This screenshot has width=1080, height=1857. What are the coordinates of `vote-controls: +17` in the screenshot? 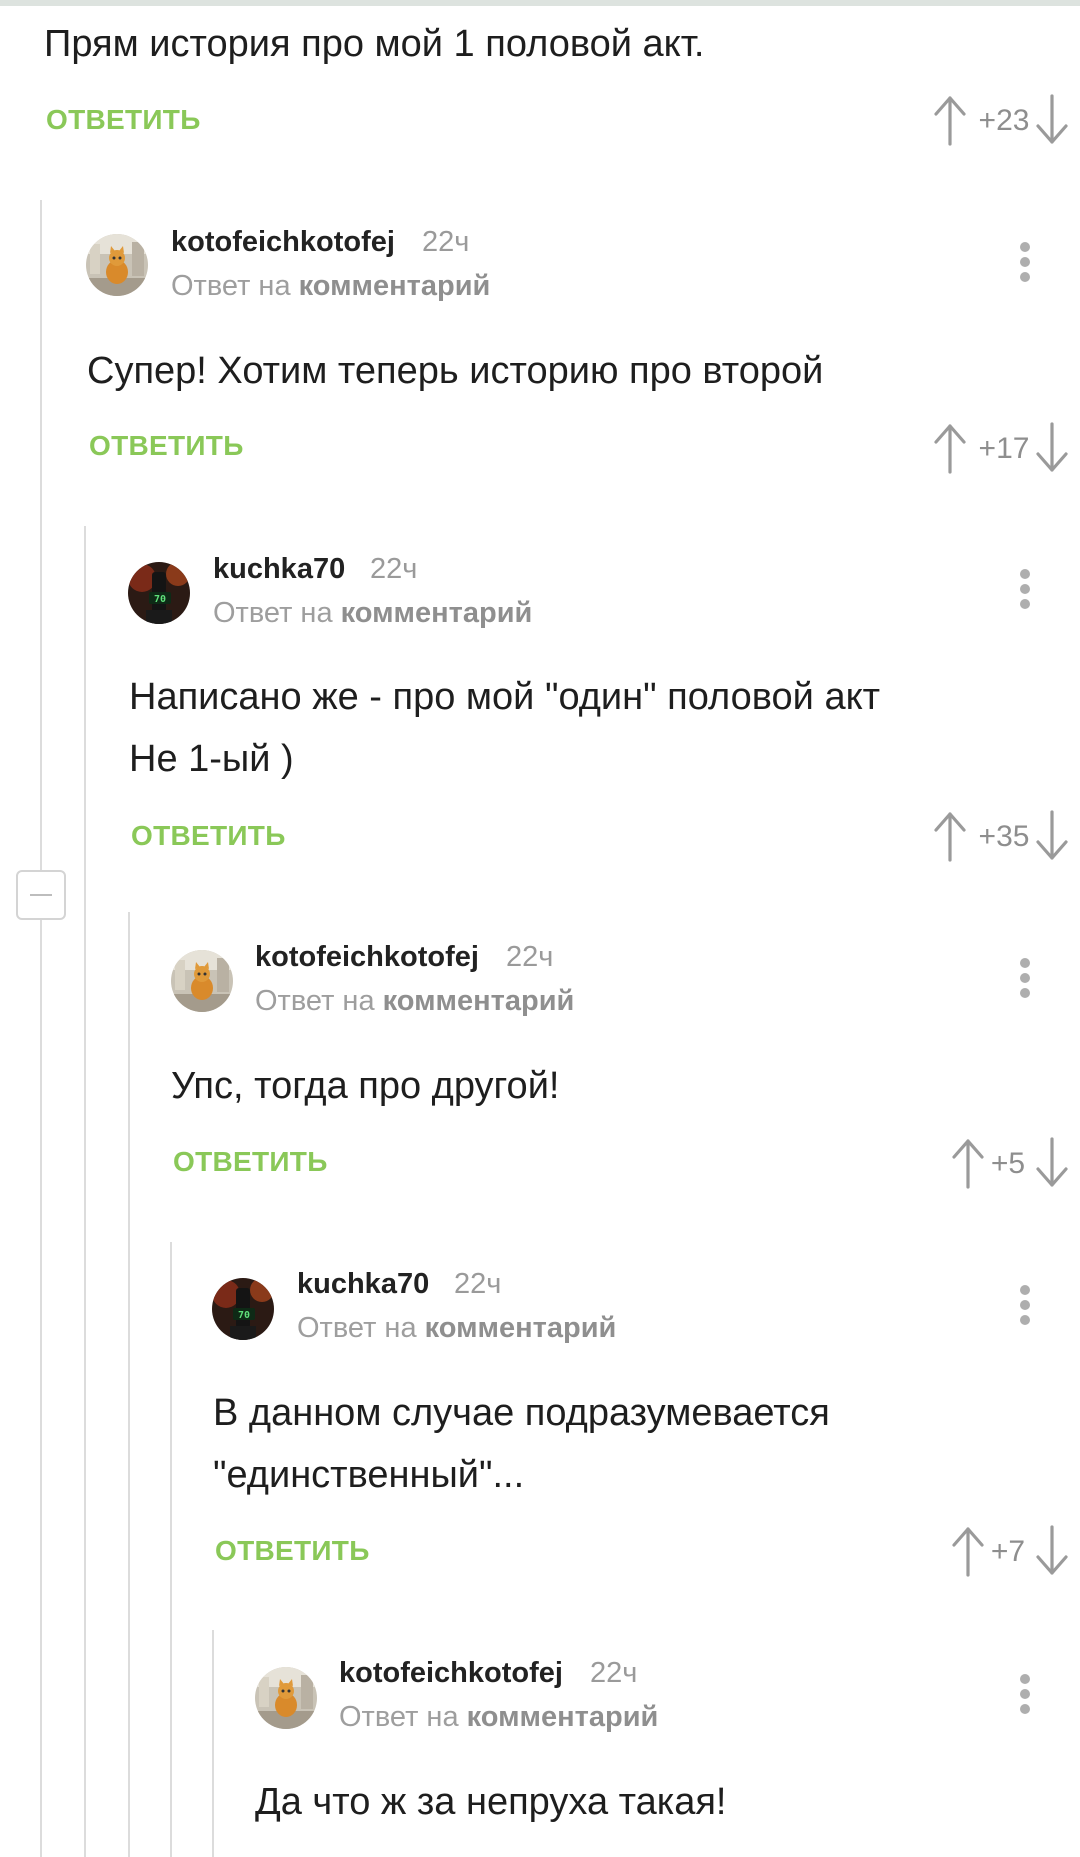 It's located at (950, 448).